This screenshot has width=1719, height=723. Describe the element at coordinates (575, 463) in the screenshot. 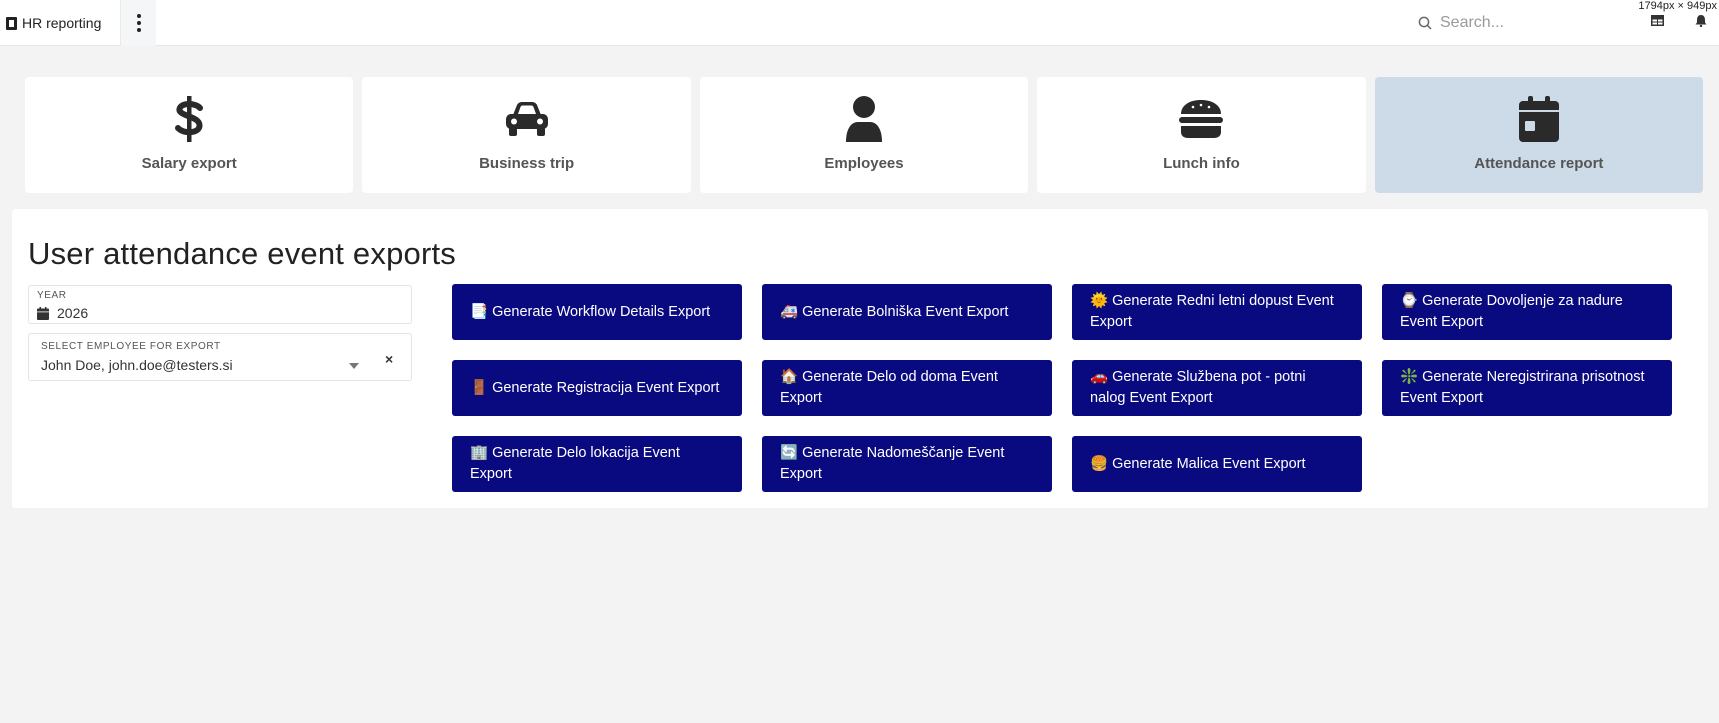

I see `button-label: 🏢 Generate Delo lokacija Event Export` at that location.